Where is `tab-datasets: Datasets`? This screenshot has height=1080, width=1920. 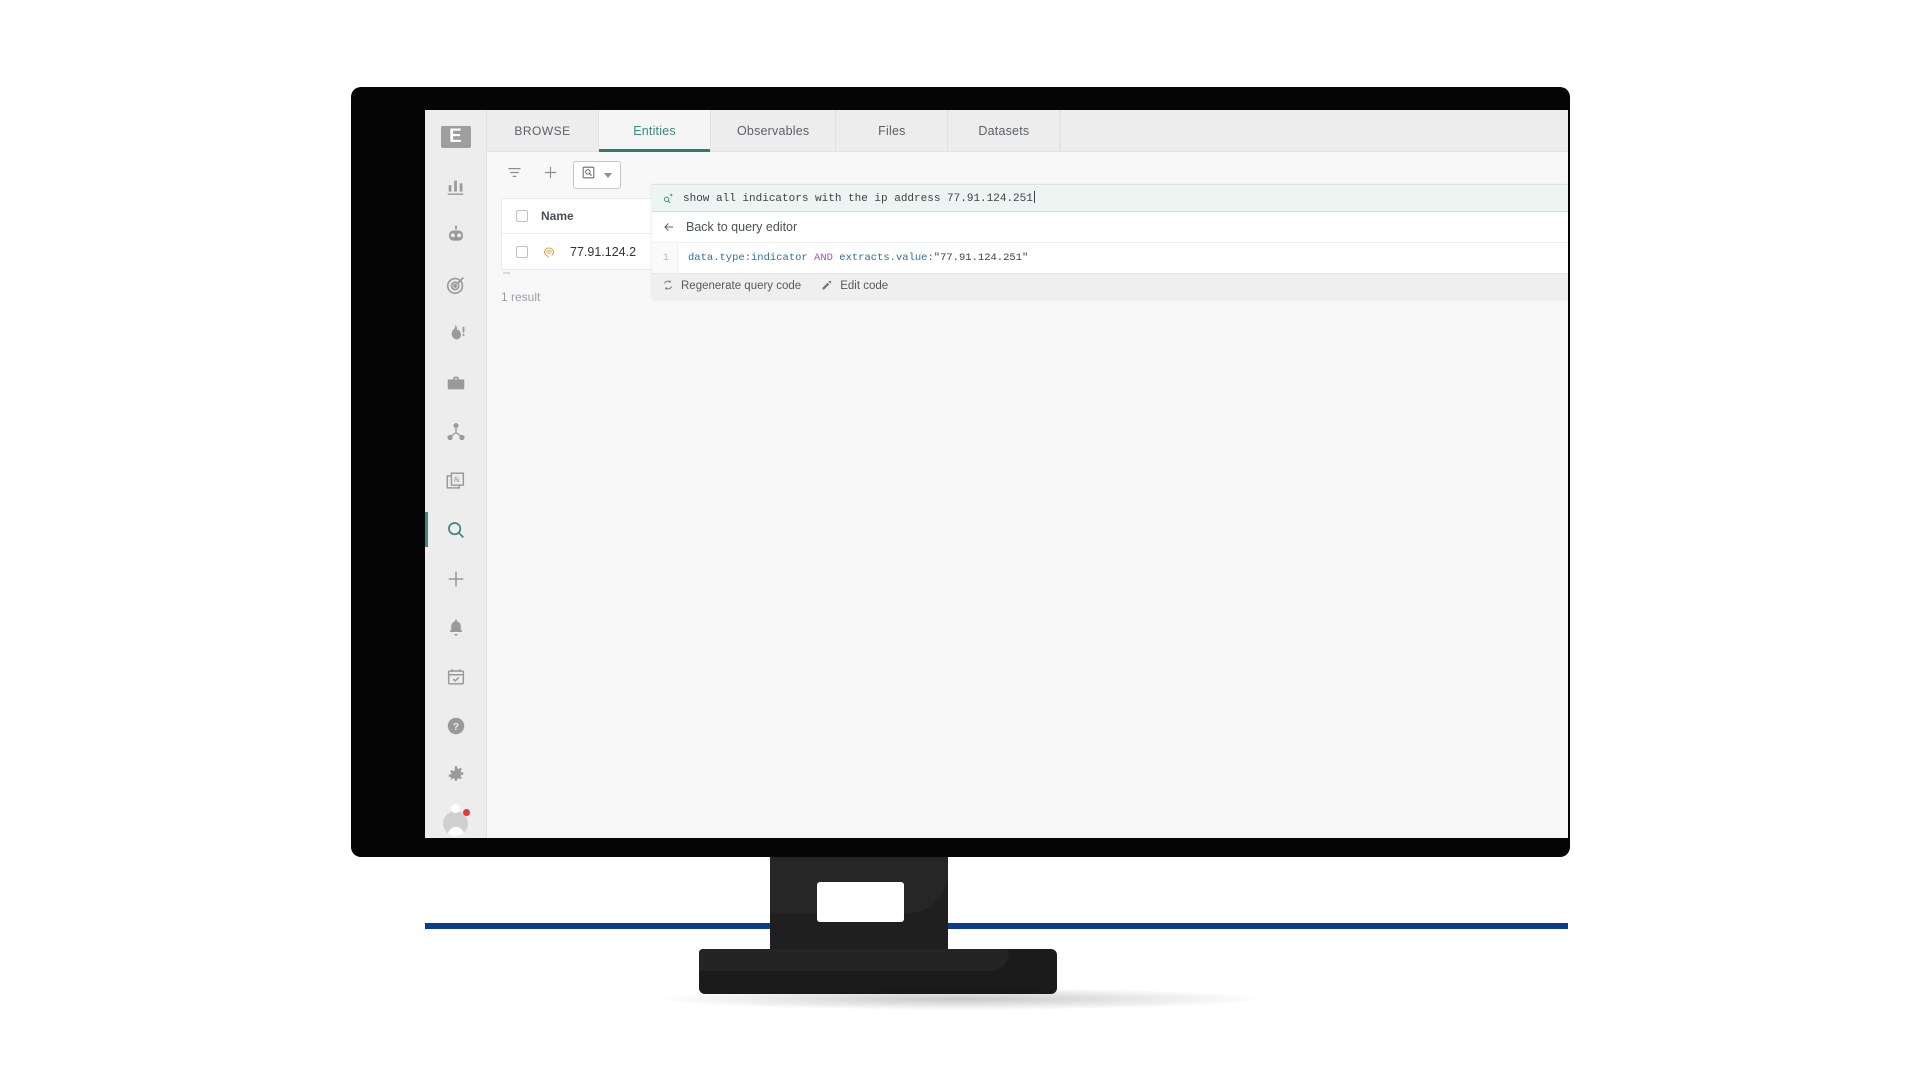
tab-datasets: Datasets is located at coordinates (1004, 130).